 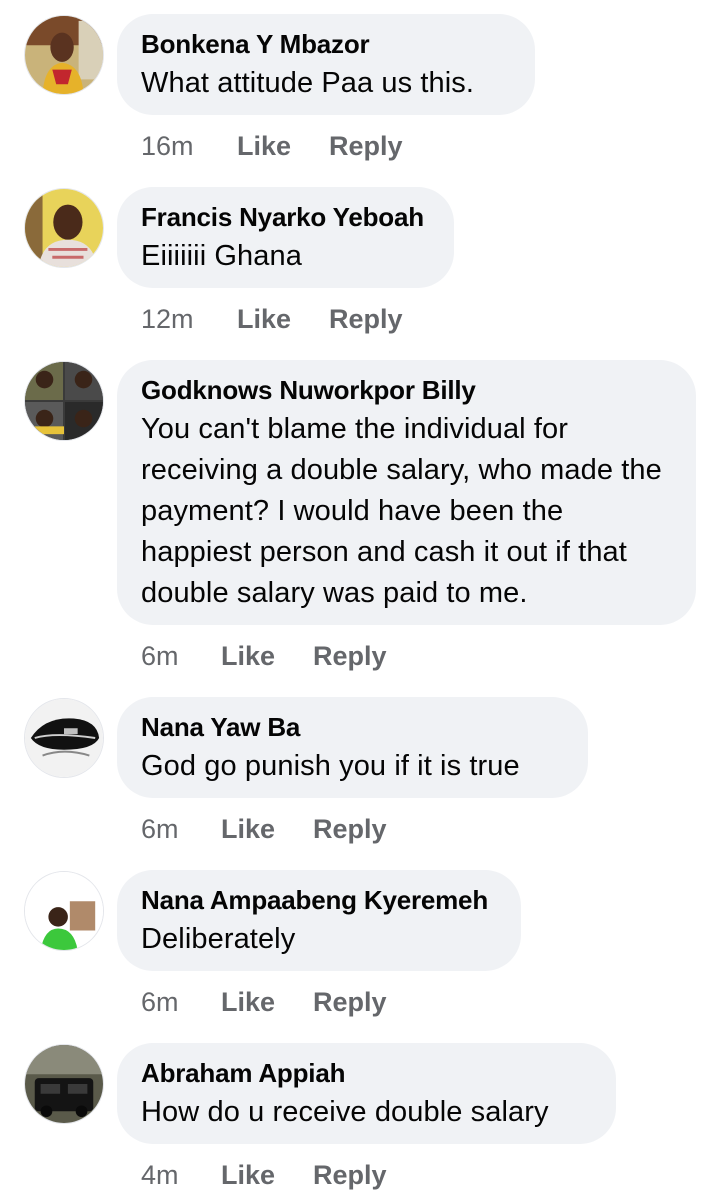 What do you see at coordinates (221, 256) in the screenshot?
I see `comment-text: Eiiiiiii Ghana` at bounding box center [221, 256].